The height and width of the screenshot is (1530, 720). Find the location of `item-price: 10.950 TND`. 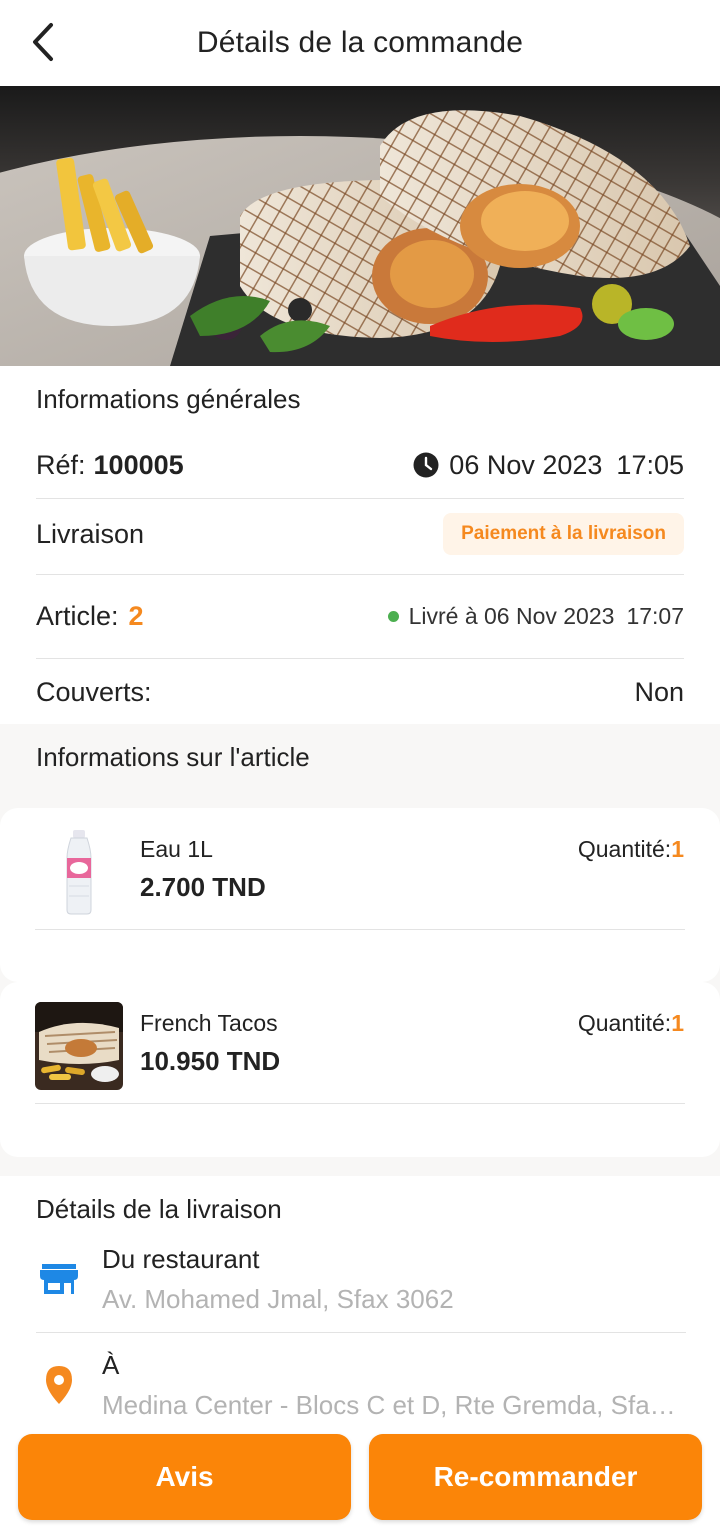

item-price: 10.950 TND is located at coordinates (210, 1061).